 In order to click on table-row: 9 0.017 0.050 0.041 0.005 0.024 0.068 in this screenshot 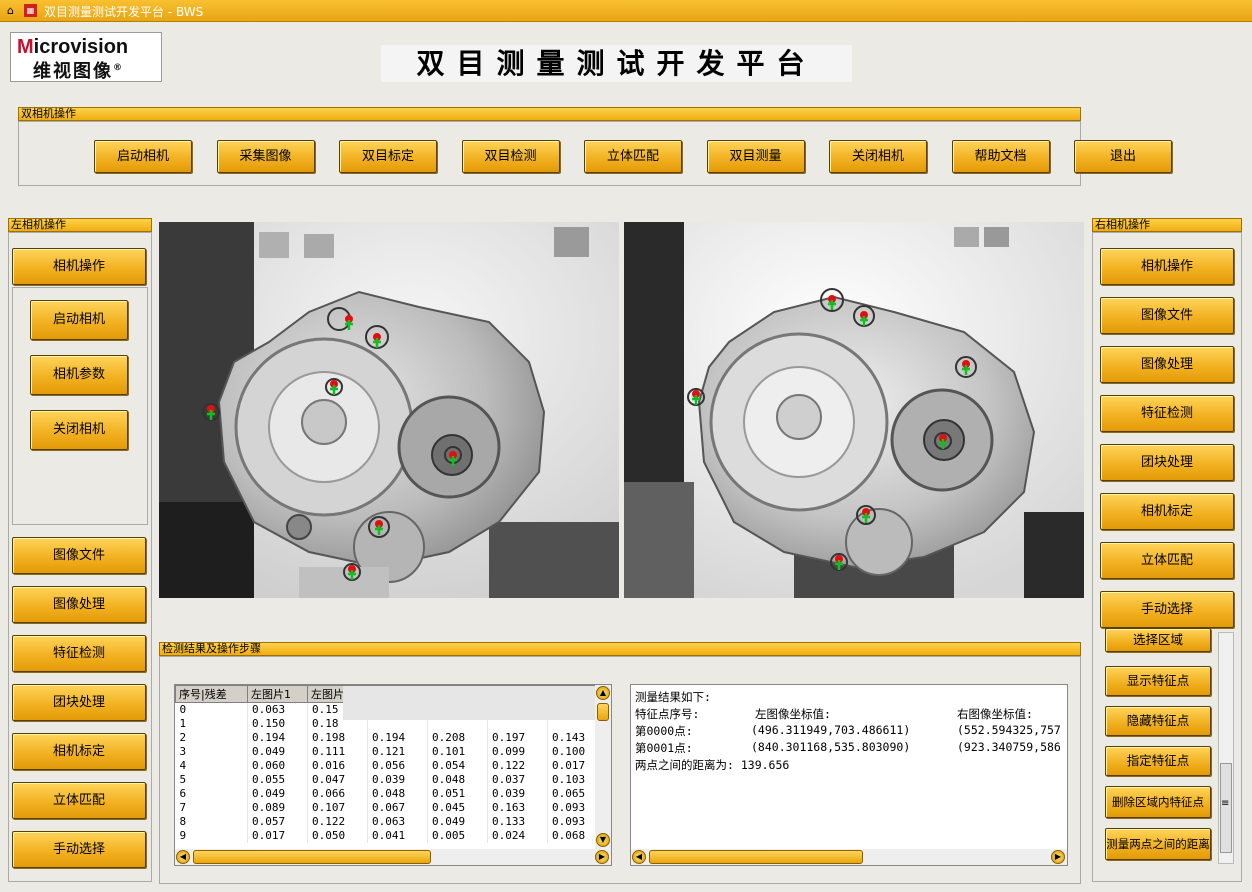, I will do `click(385, 835)`.